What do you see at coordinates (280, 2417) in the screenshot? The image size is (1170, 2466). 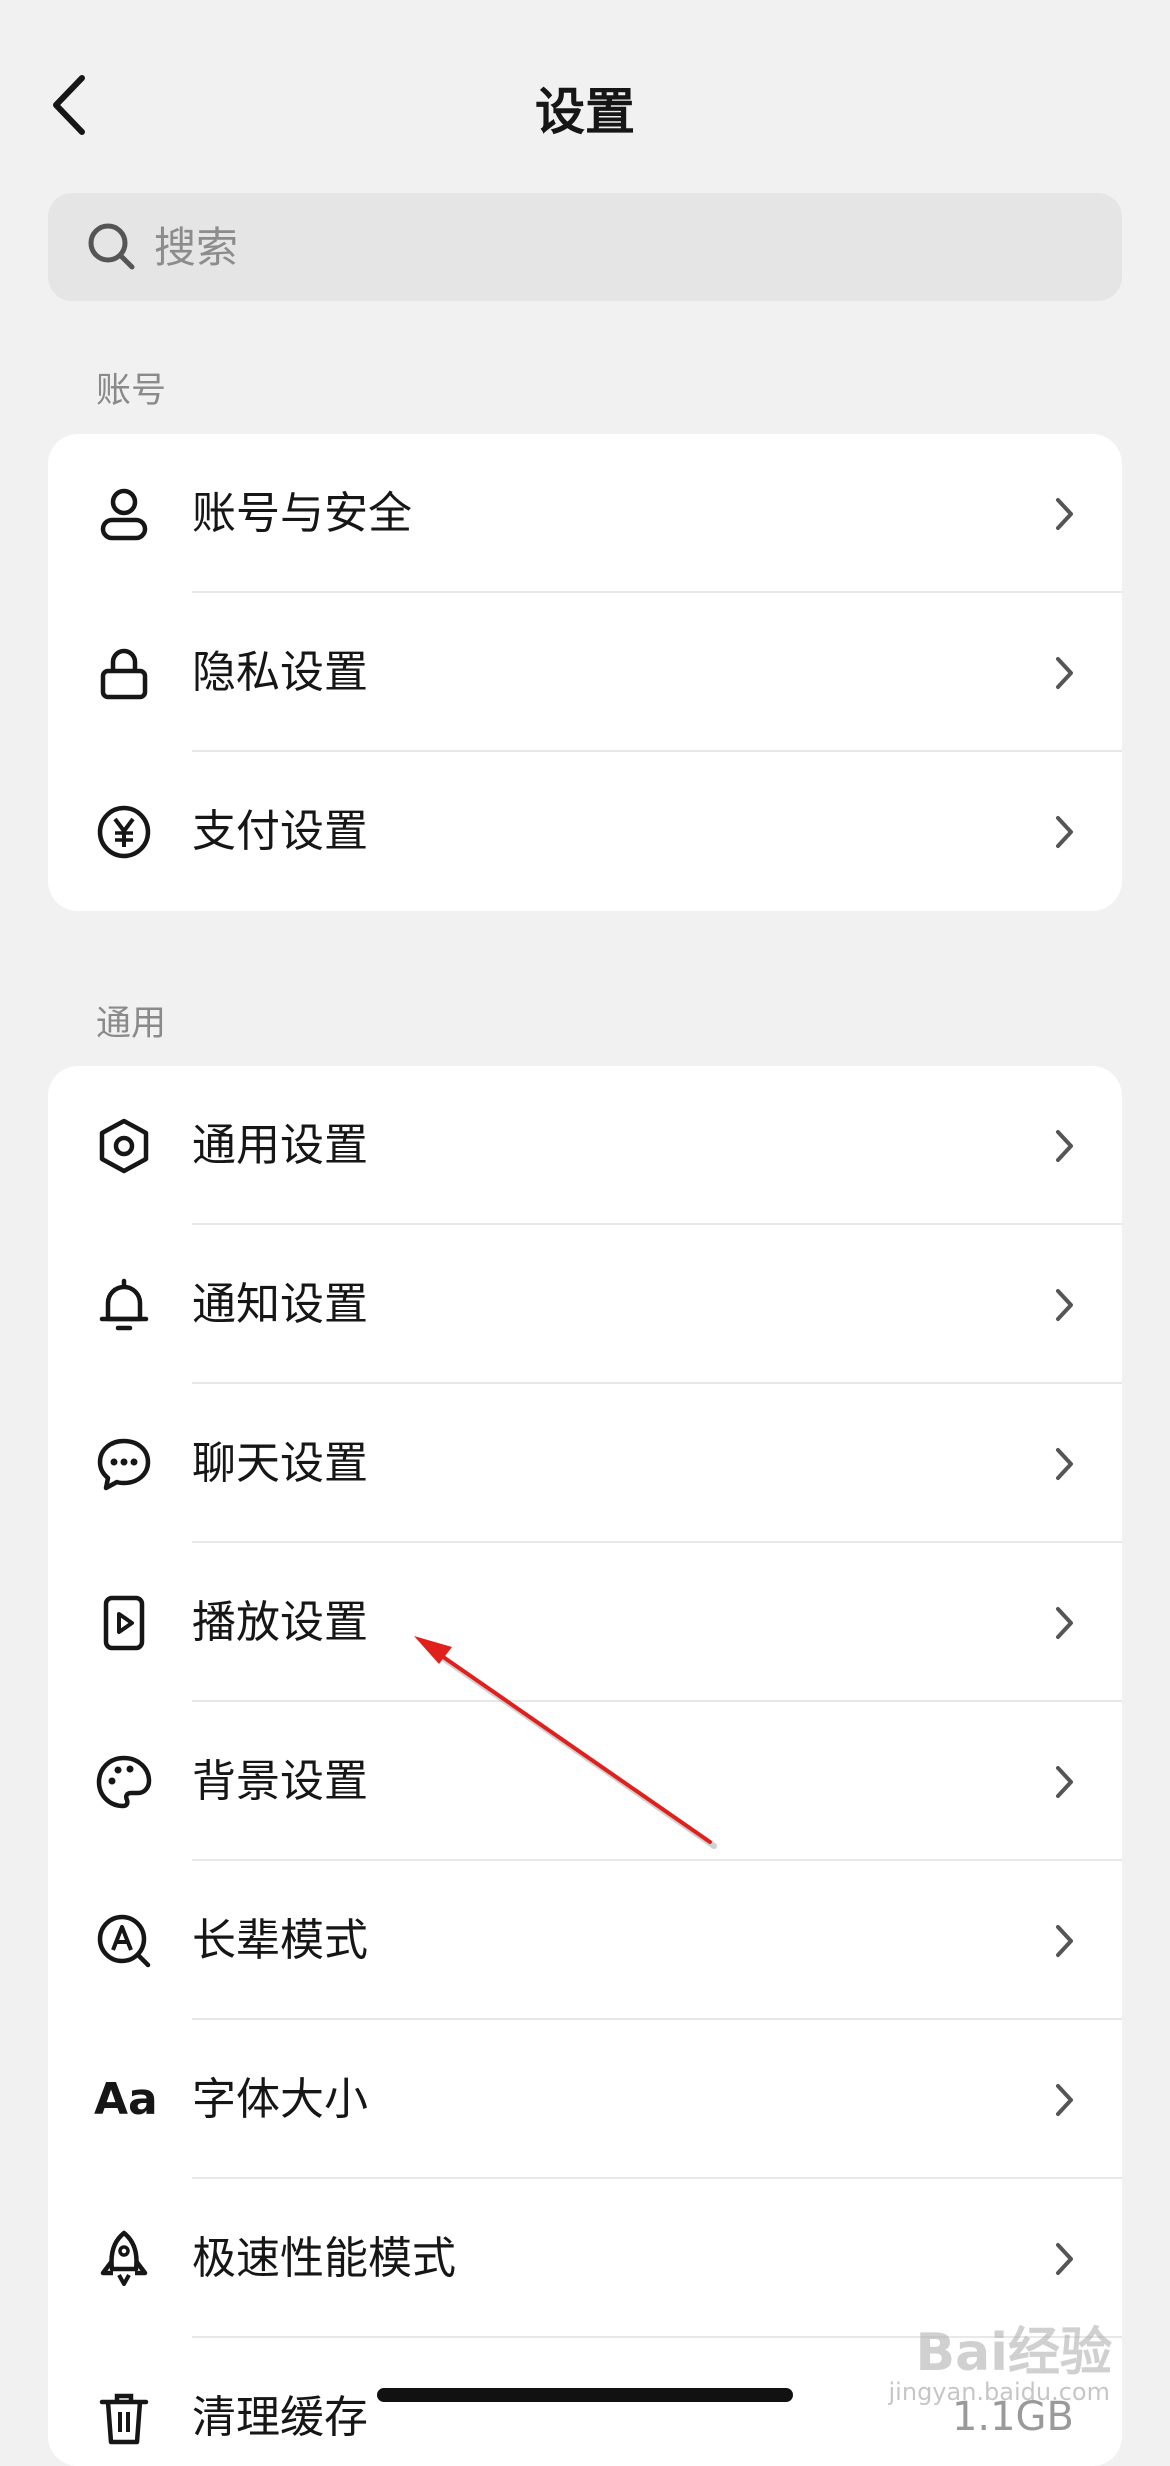 I see `settings-item-label: 清理缓存` at bounding box center [280, 2417].